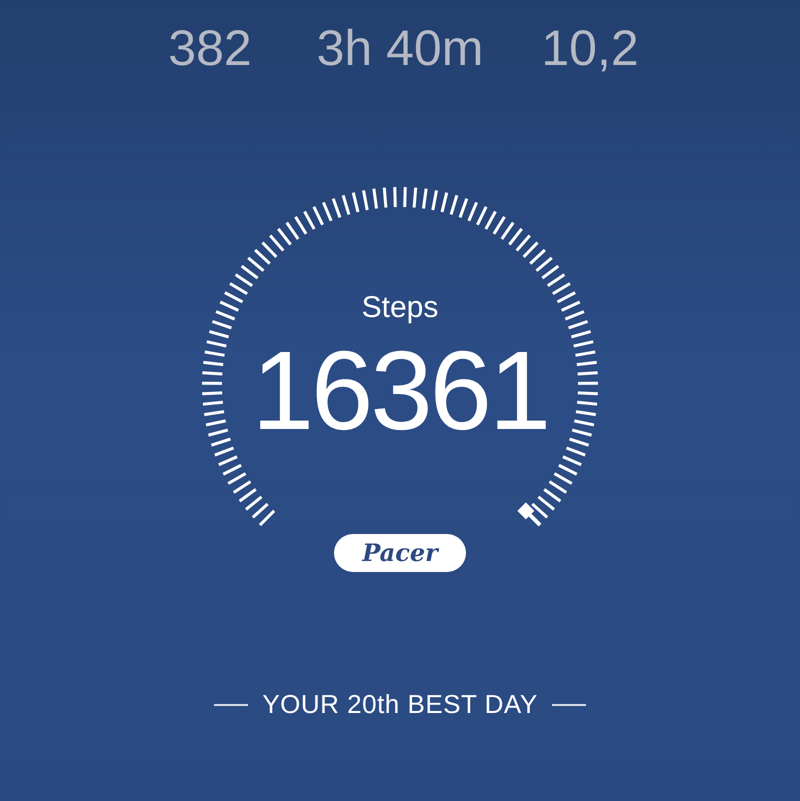 This screenshot has width=800, height=801. Describe the element at coordinates (400, 704) in the screenshot. I see `best-day-text: YOUR 20th BEST DAY` at that location.